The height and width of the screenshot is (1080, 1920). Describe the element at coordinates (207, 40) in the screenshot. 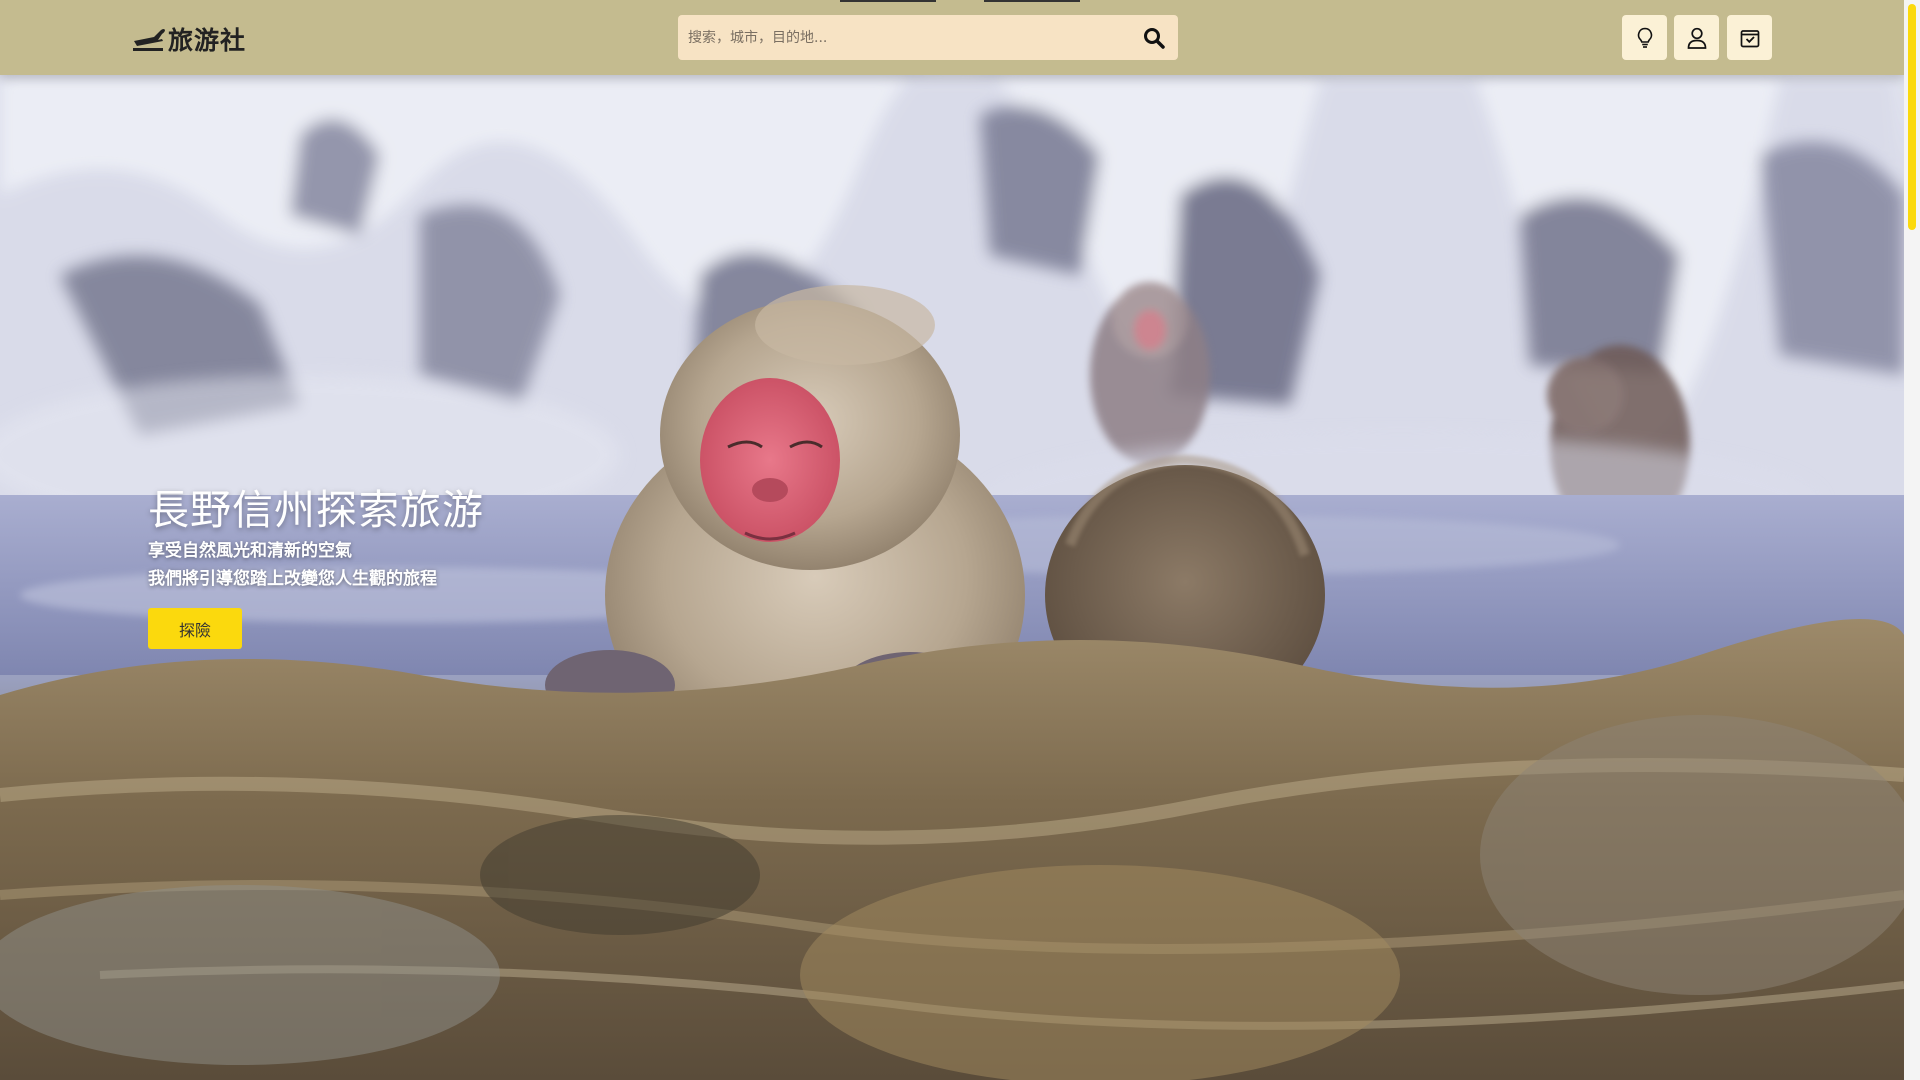

I see `site-logo-text: 旅游社` at that location.